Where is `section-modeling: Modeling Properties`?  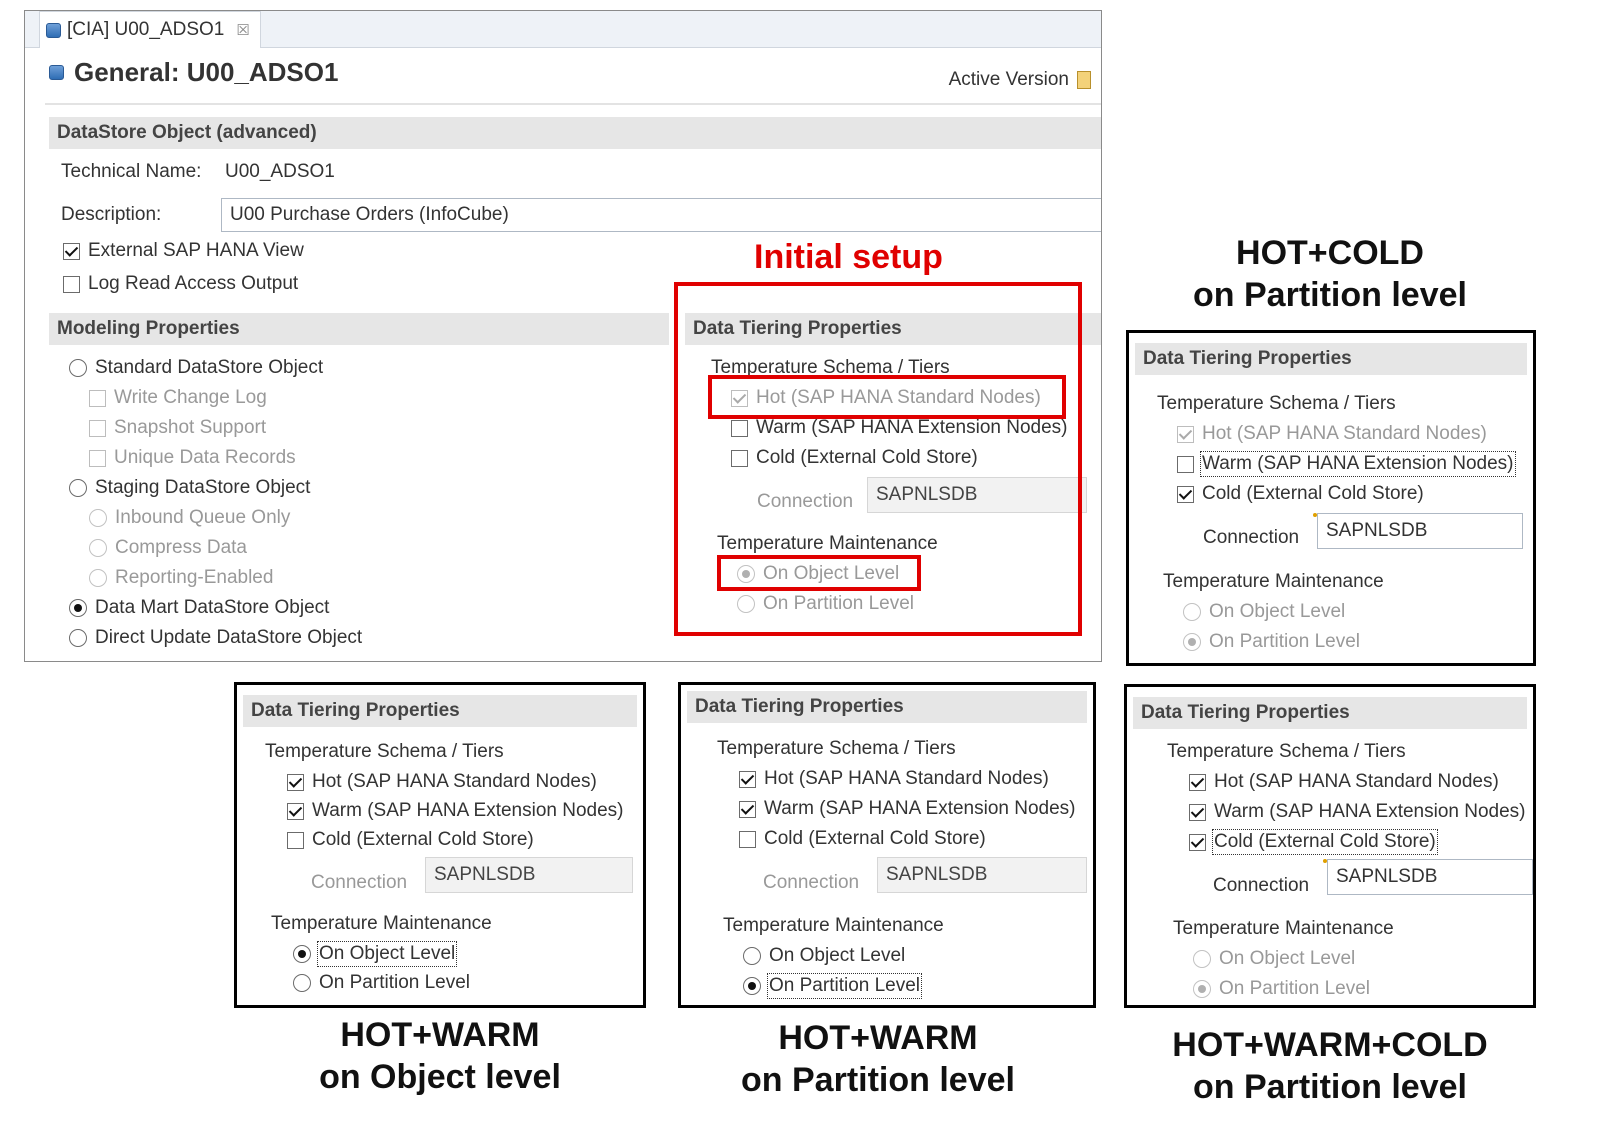 section-modeling: Modeling Properties is located at coordinates (359, 329).